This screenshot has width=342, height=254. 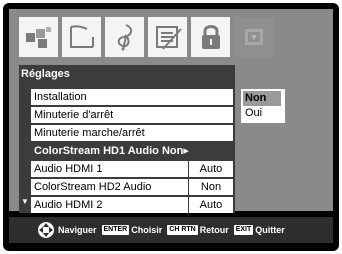 What do you see at coordinates (147, 230) in the screenshot?
I see `choose-label: Choisir` at bounding box center [147, 230].